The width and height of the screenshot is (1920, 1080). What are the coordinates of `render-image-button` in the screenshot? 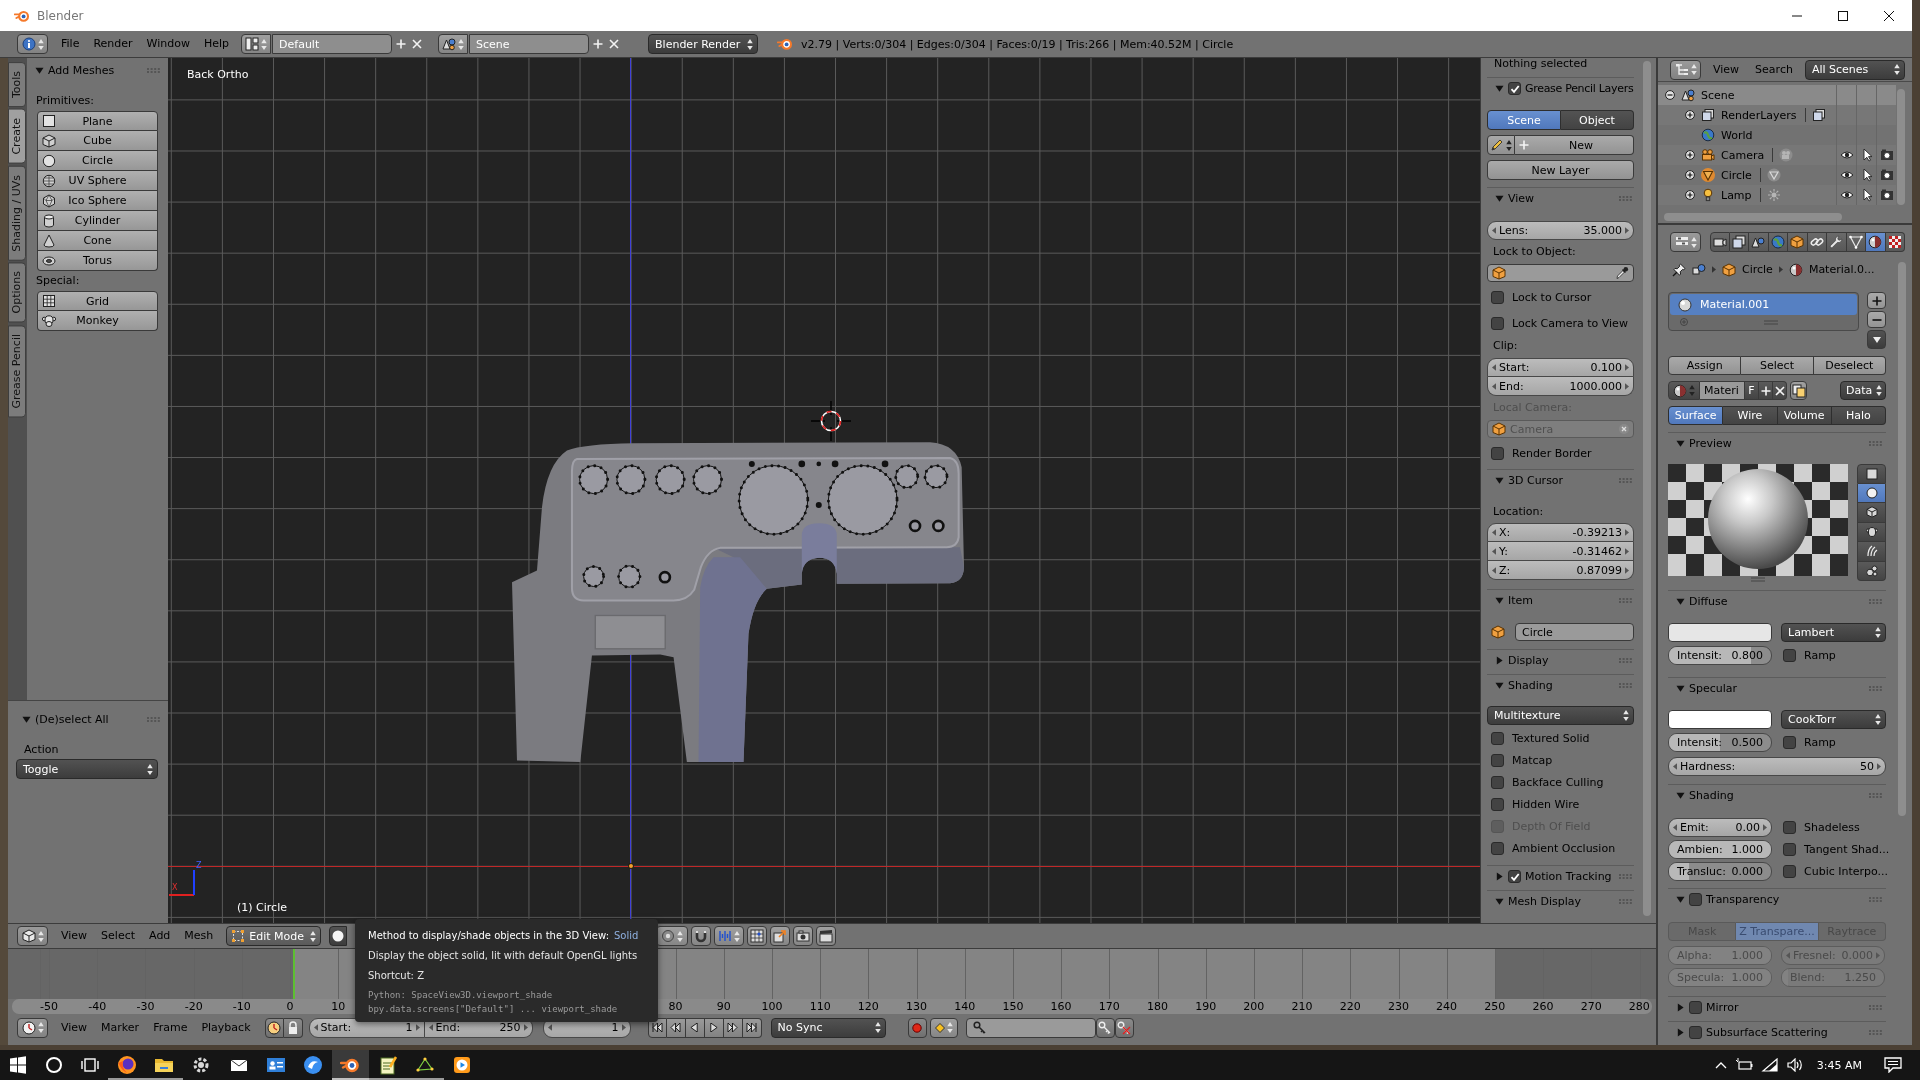 It's located at (803, 936).